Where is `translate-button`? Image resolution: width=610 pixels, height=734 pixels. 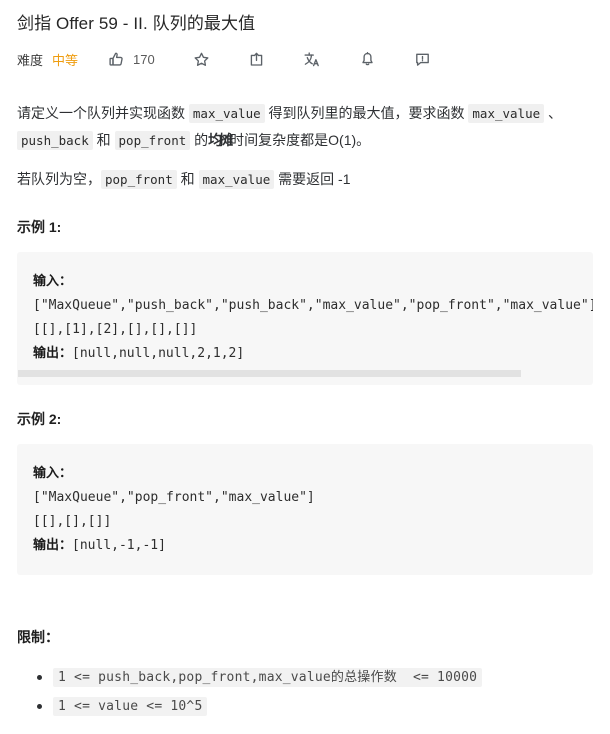 translate-button is located at coordinates (312, 59).